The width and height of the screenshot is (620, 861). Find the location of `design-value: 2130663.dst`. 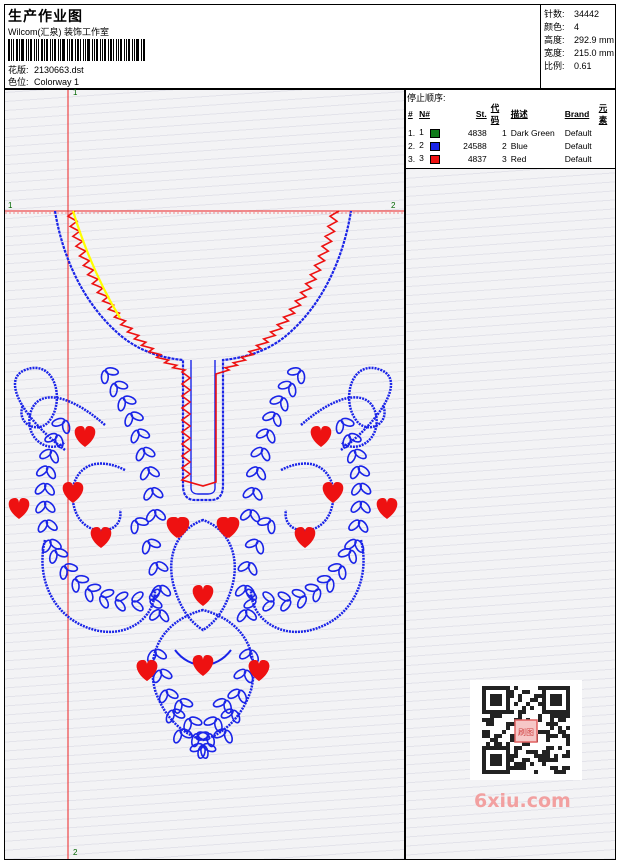

design-value: 2130663.dst is located at coordinates (59, 70).